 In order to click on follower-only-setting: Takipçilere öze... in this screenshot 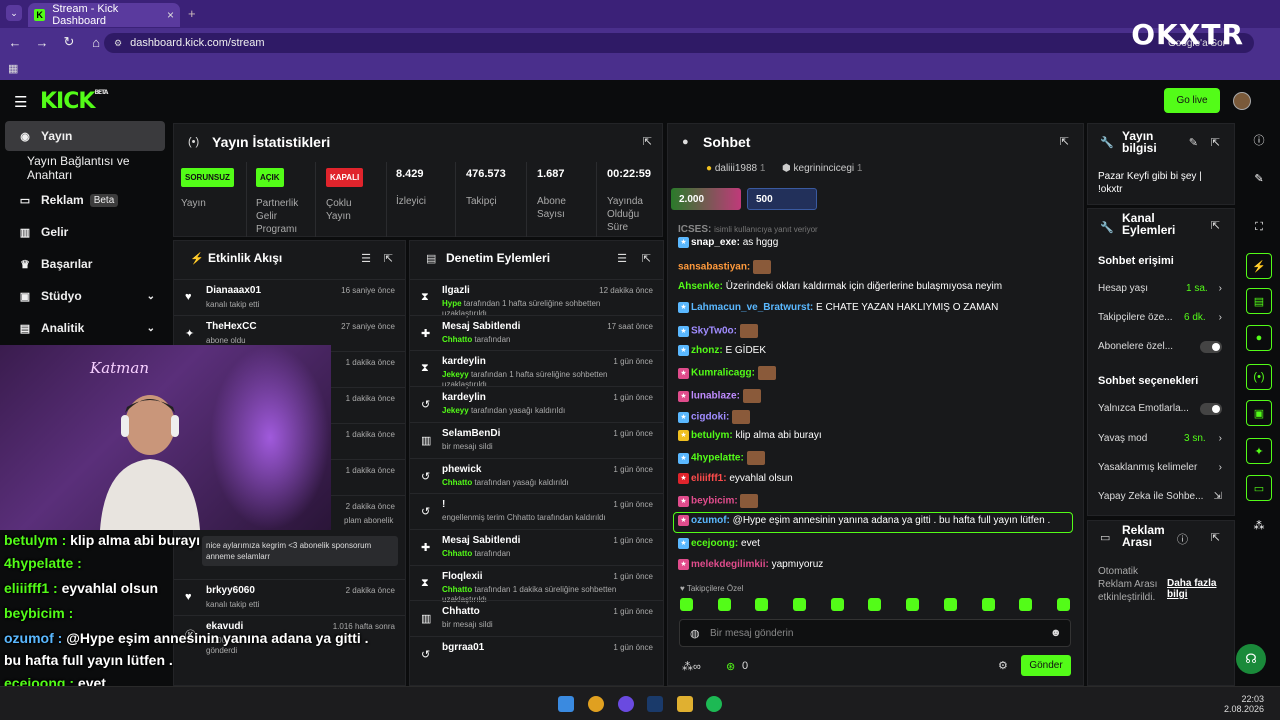, I will do `click(1135, 317)`.